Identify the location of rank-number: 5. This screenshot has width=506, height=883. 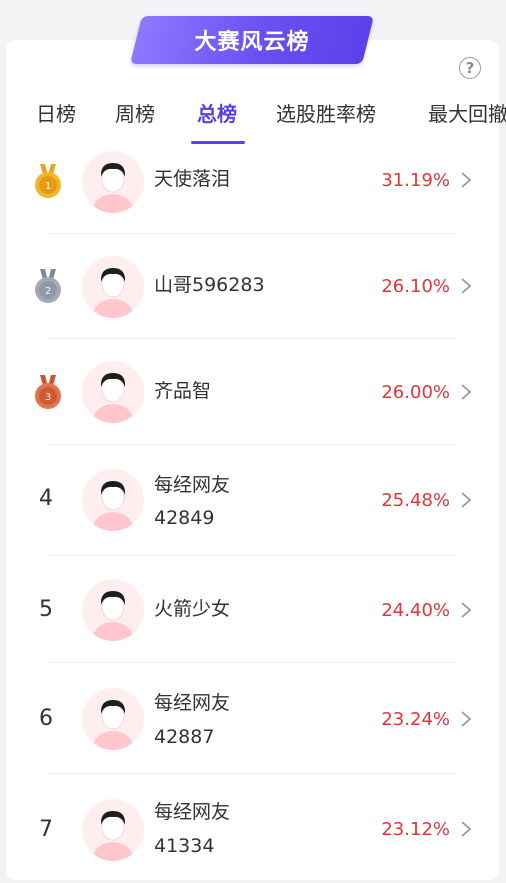
(46, 609).